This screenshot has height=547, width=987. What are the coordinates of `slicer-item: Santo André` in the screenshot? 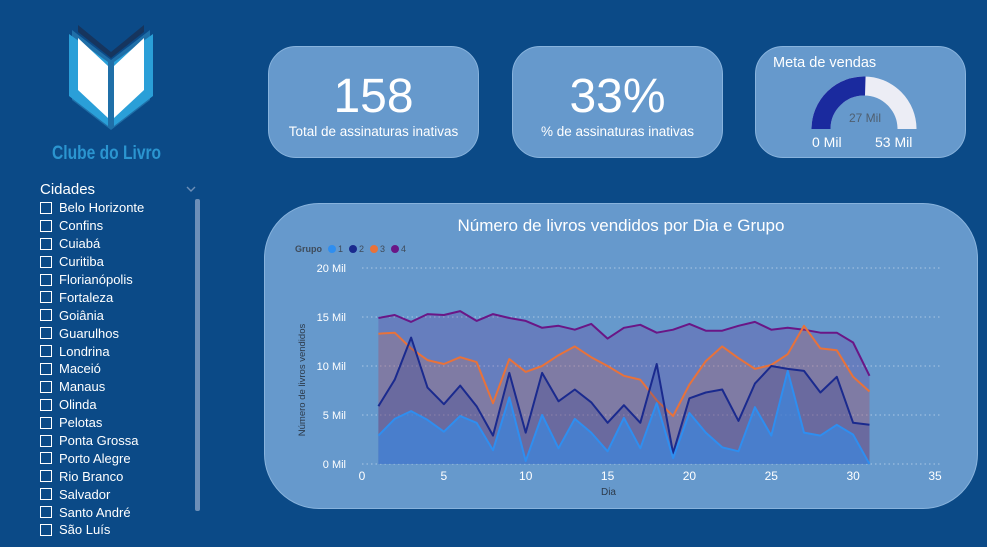 It's located at (120, 512).